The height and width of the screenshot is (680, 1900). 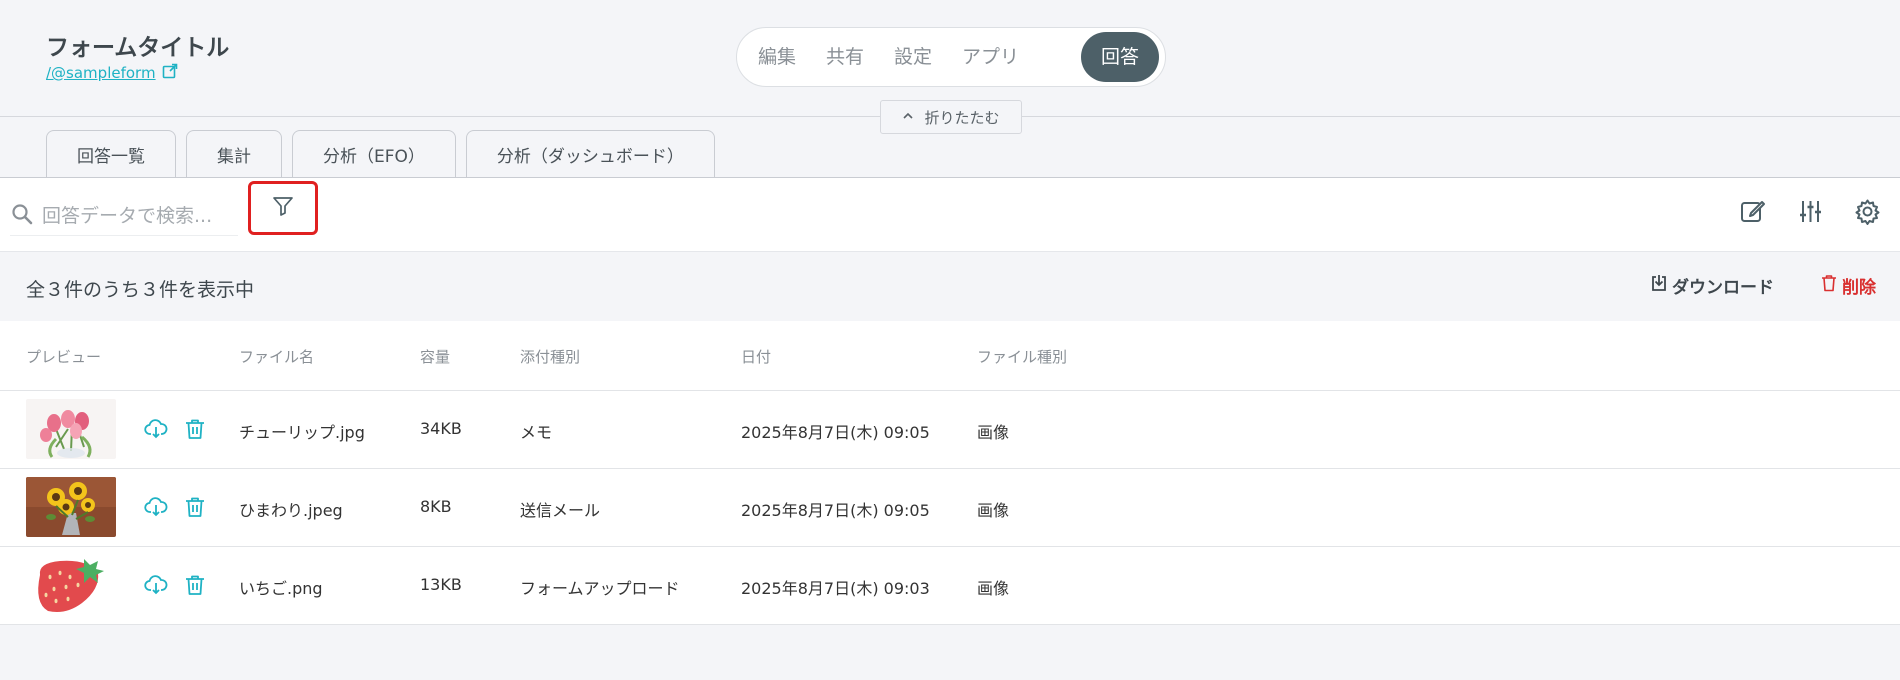 I want to click on collapse-label: 折りたたむ, so click(x=962, y=117).